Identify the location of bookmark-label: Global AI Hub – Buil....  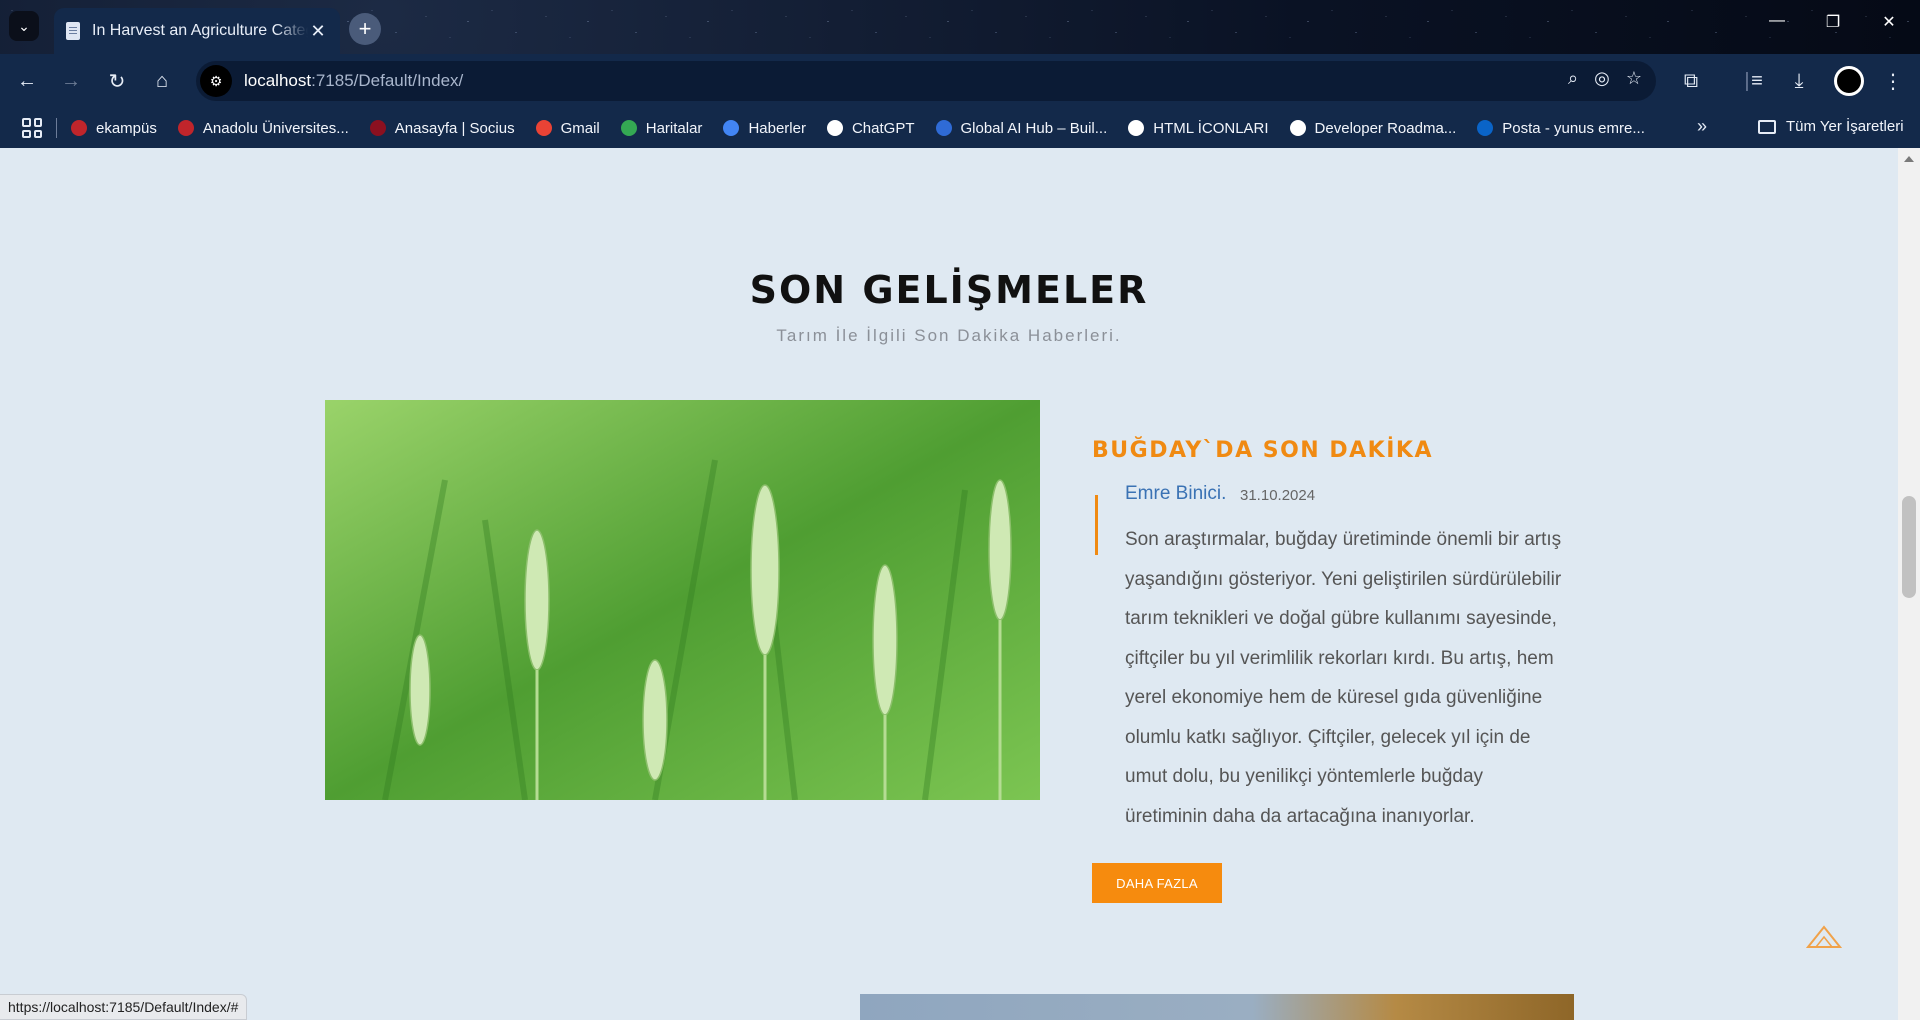
(1034, 128).